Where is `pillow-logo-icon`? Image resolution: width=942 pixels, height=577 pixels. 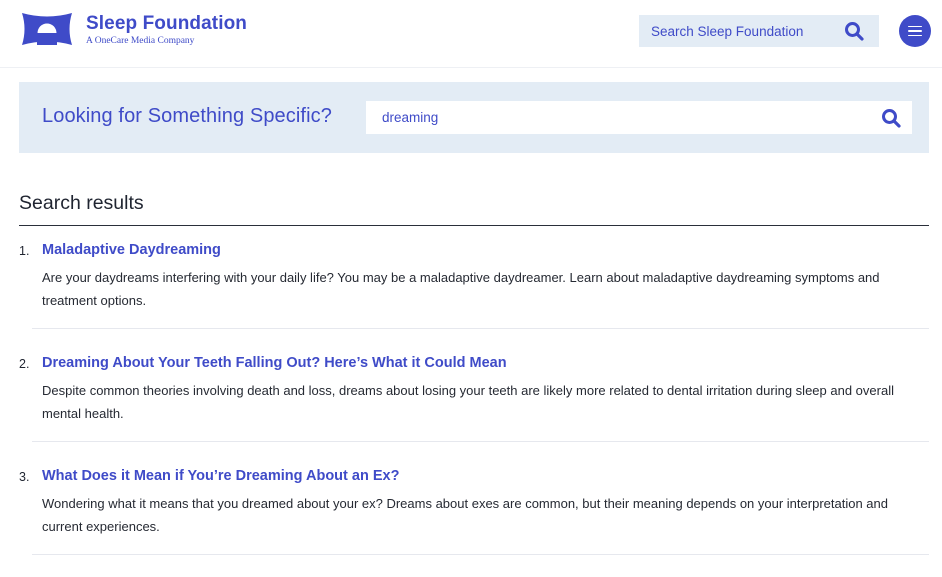 pillow-logo-icon is located at coordinates (47, 29).